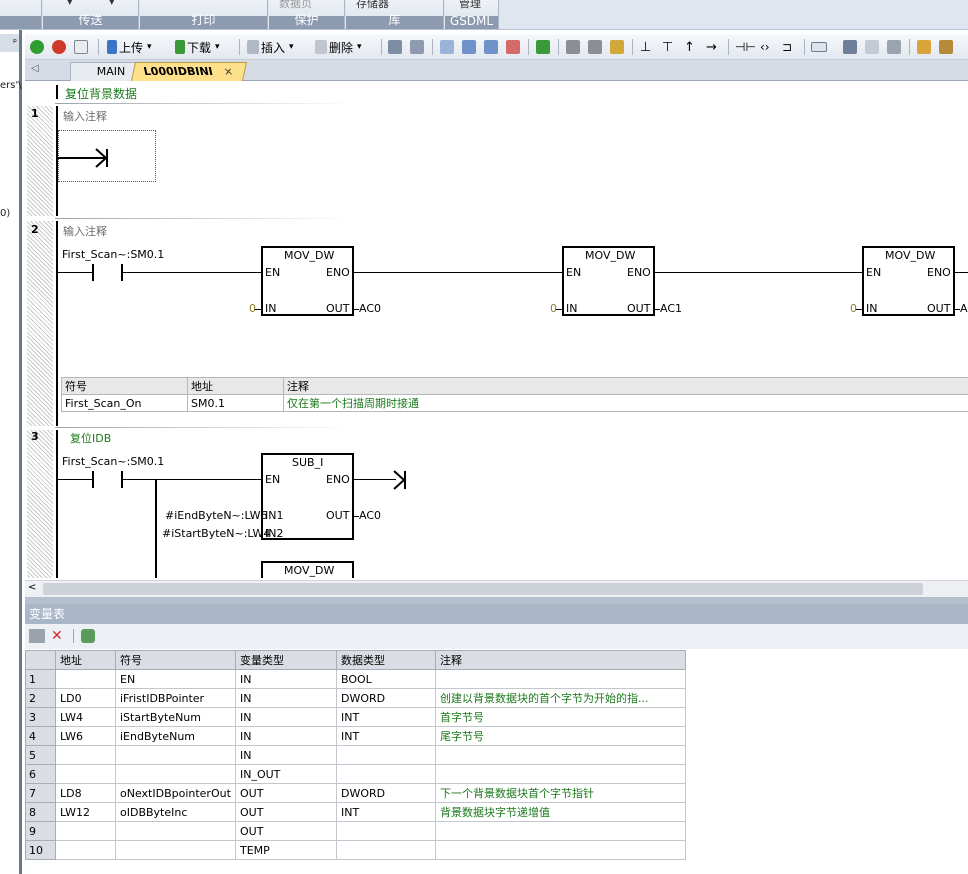  I want to click on table-row: 1 EN IN BOOL, so click(355, 679).